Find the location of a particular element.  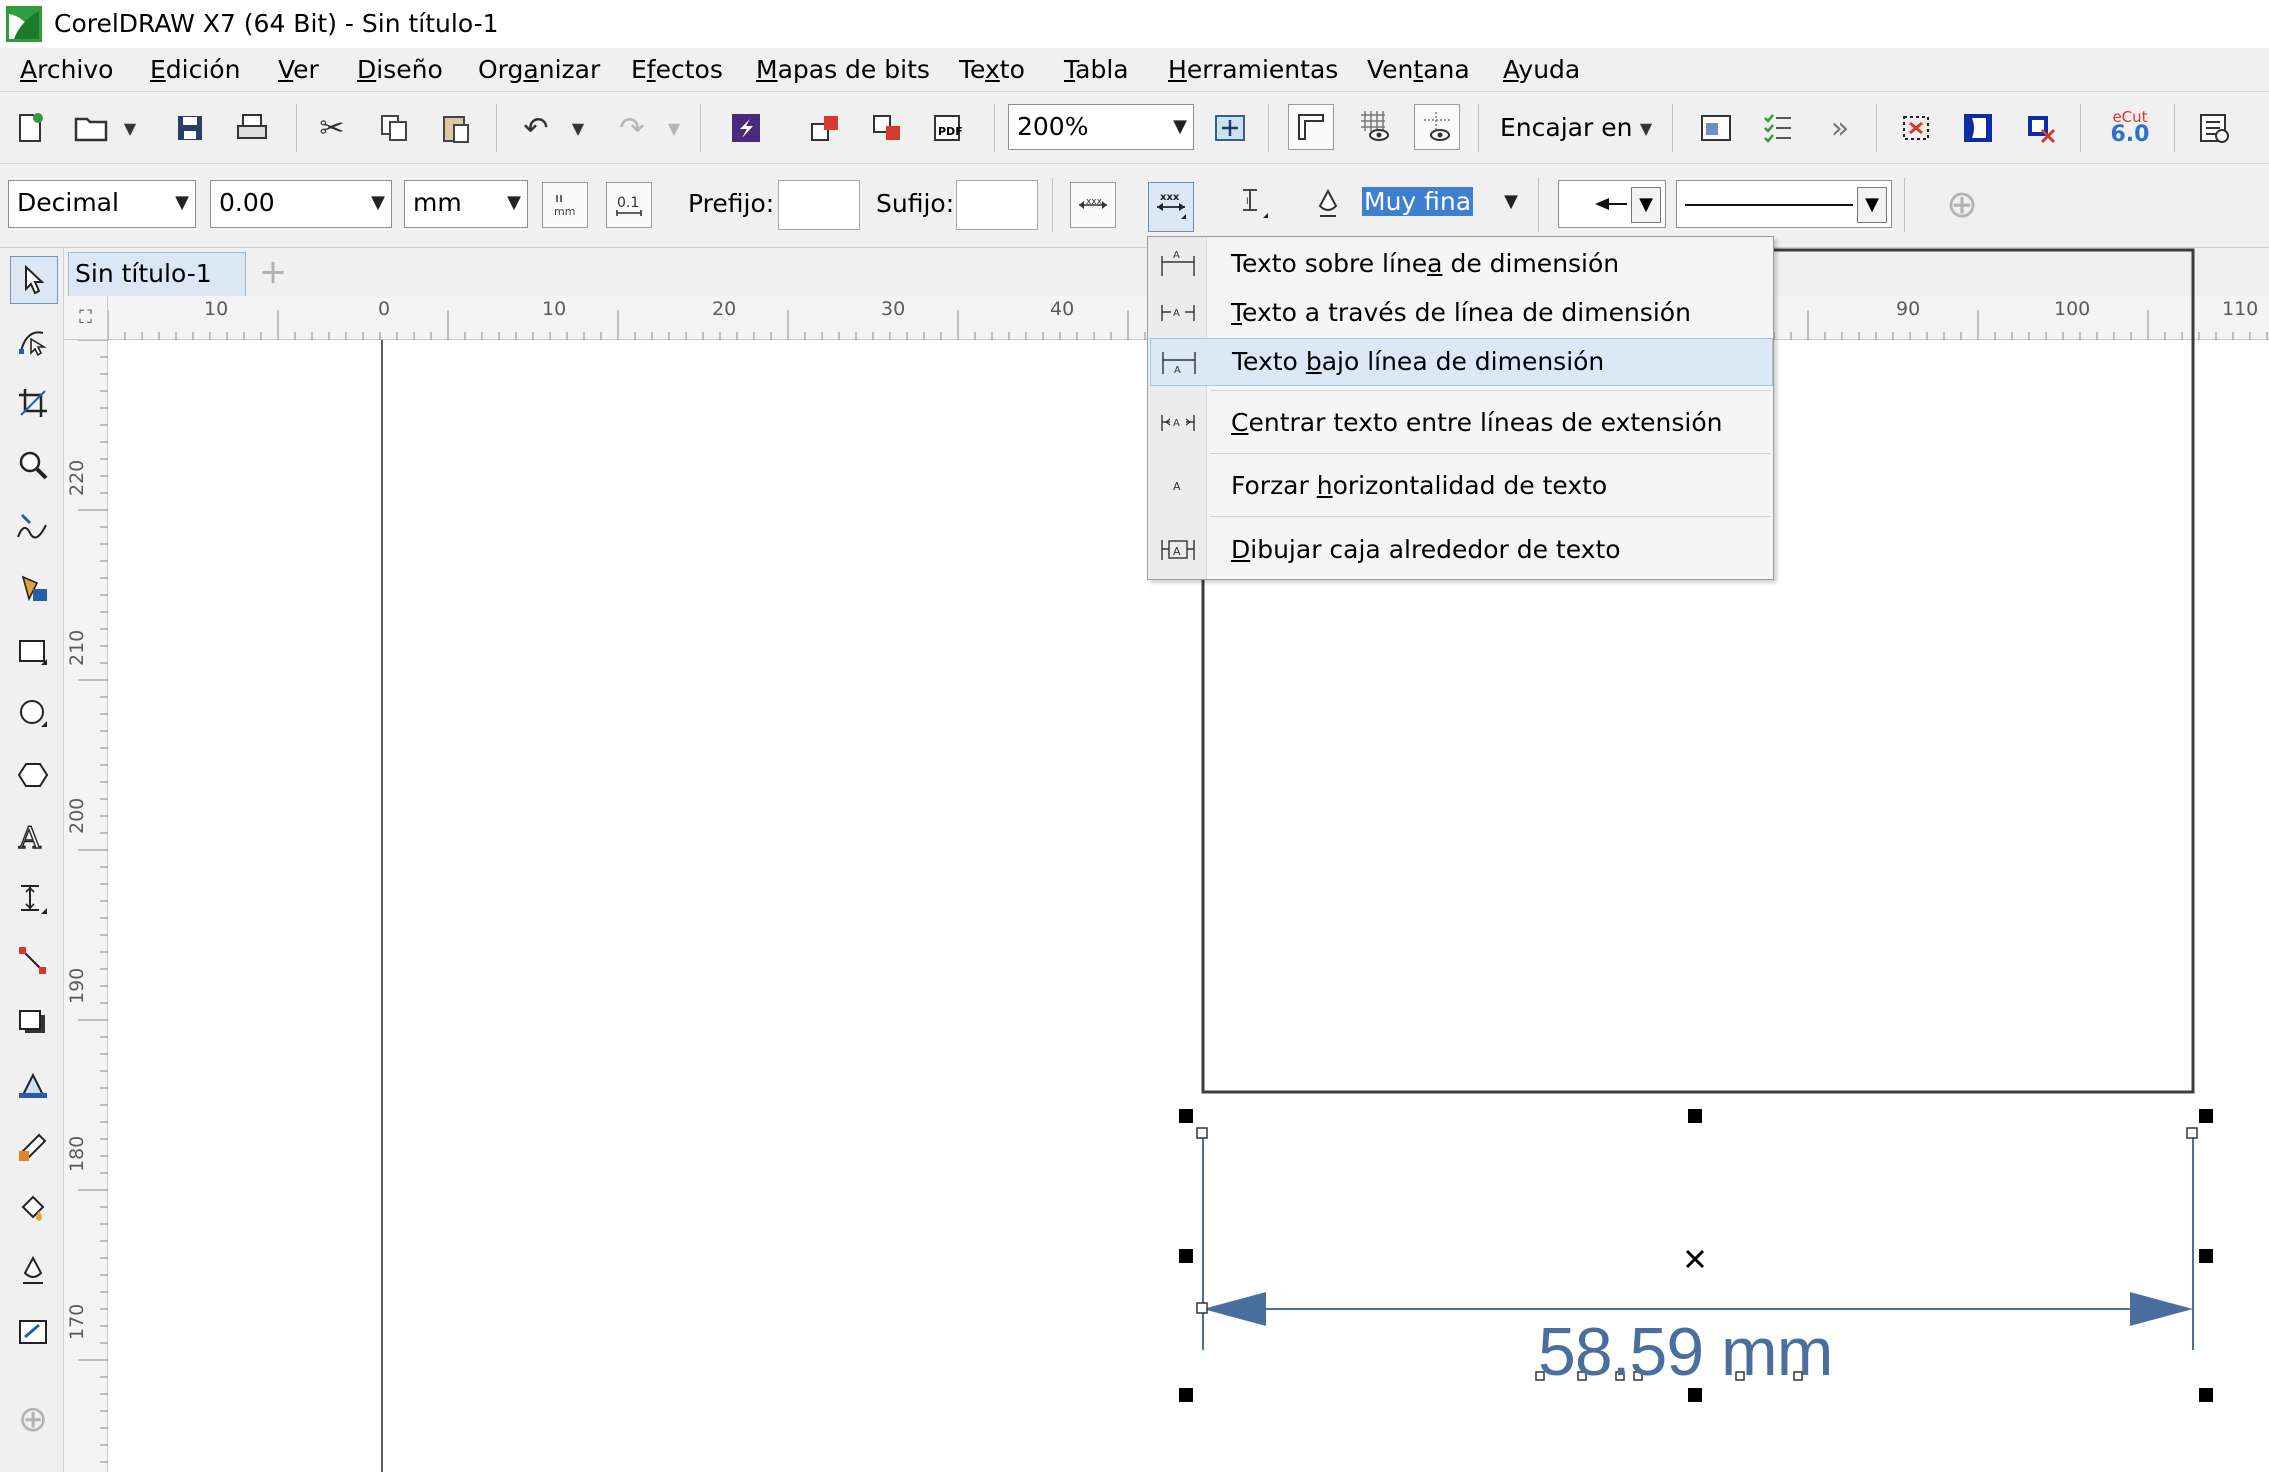

open-dropdown-chevron-icon: ▼ is located at coordinates (130, 128).